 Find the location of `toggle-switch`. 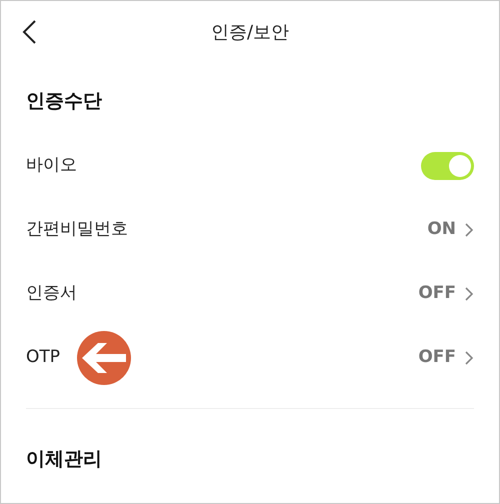

toggle-switch is located at coordinates (447, 166).